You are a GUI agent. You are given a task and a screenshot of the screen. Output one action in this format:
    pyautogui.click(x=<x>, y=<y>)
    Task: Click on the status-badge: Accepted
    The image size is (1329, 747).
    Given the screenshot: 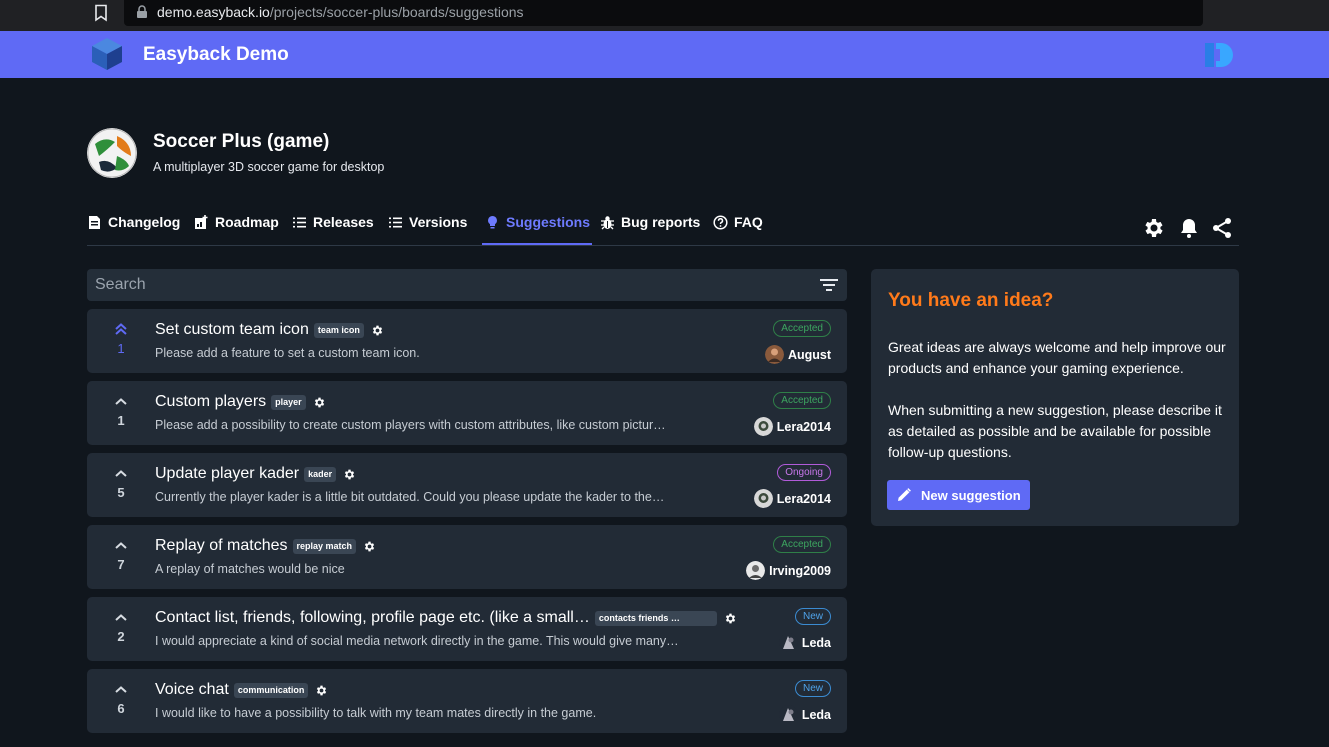 What is the action you would take?
    pyautogui.click(x=802, y=328)
    